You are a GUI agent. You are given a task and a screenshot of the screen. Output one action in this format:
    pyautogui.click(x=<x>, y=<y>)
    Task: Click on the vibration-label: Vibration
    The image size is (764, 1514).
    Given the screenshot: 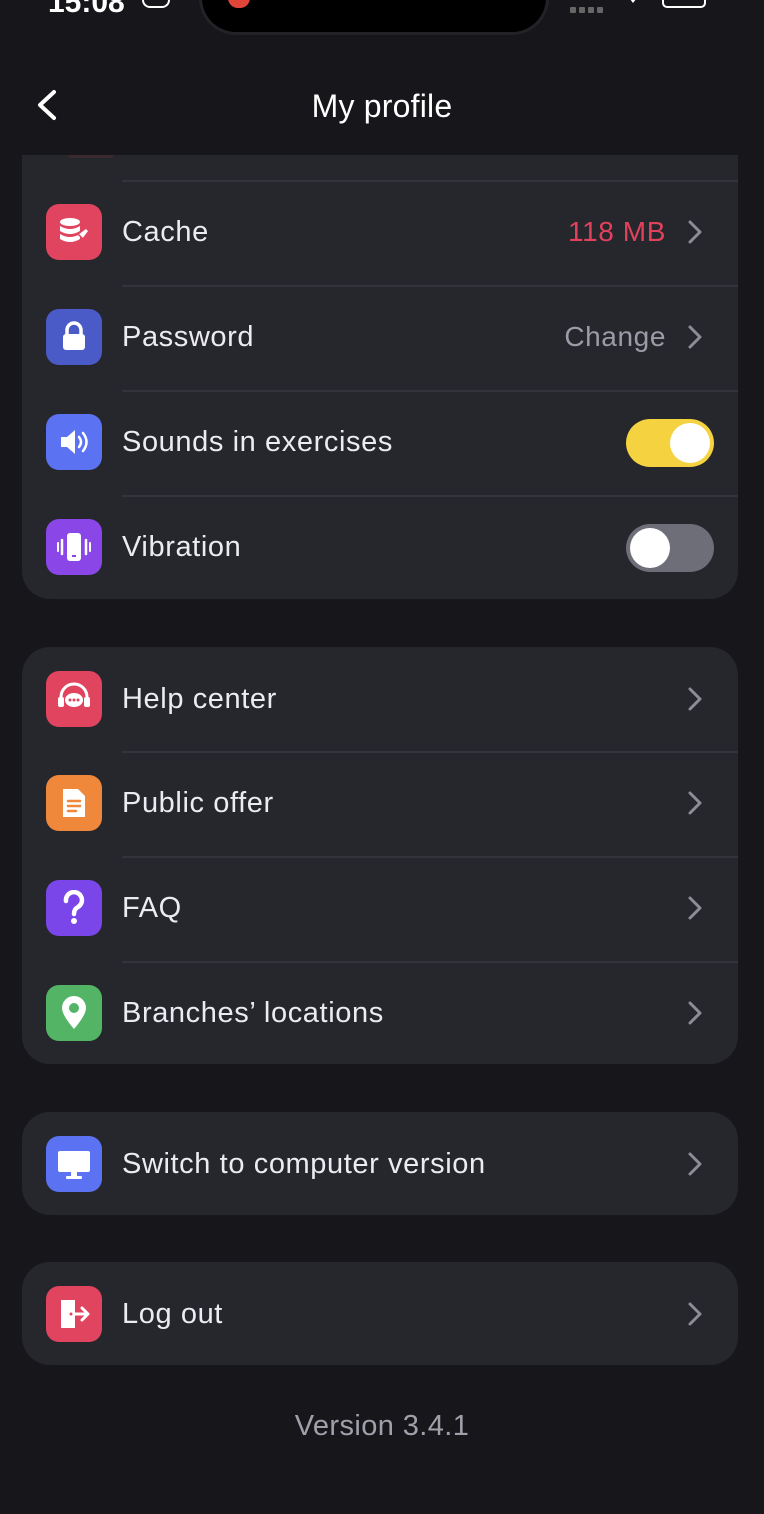 What is the action you would take?
    pyautogui.click(x=182, y=547)
    